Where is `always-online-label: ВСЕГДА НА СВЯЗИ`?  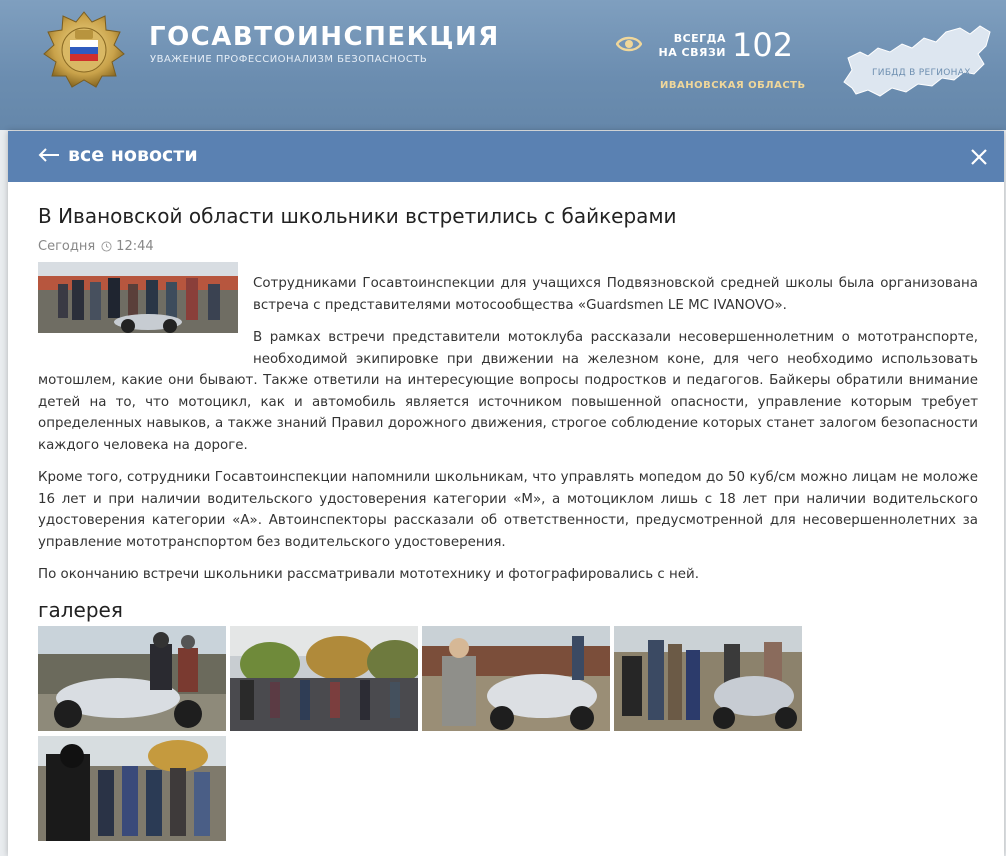 always-online-label: ВСЕГДА НА СВЯЗИ is located at coordinates (691, 46).